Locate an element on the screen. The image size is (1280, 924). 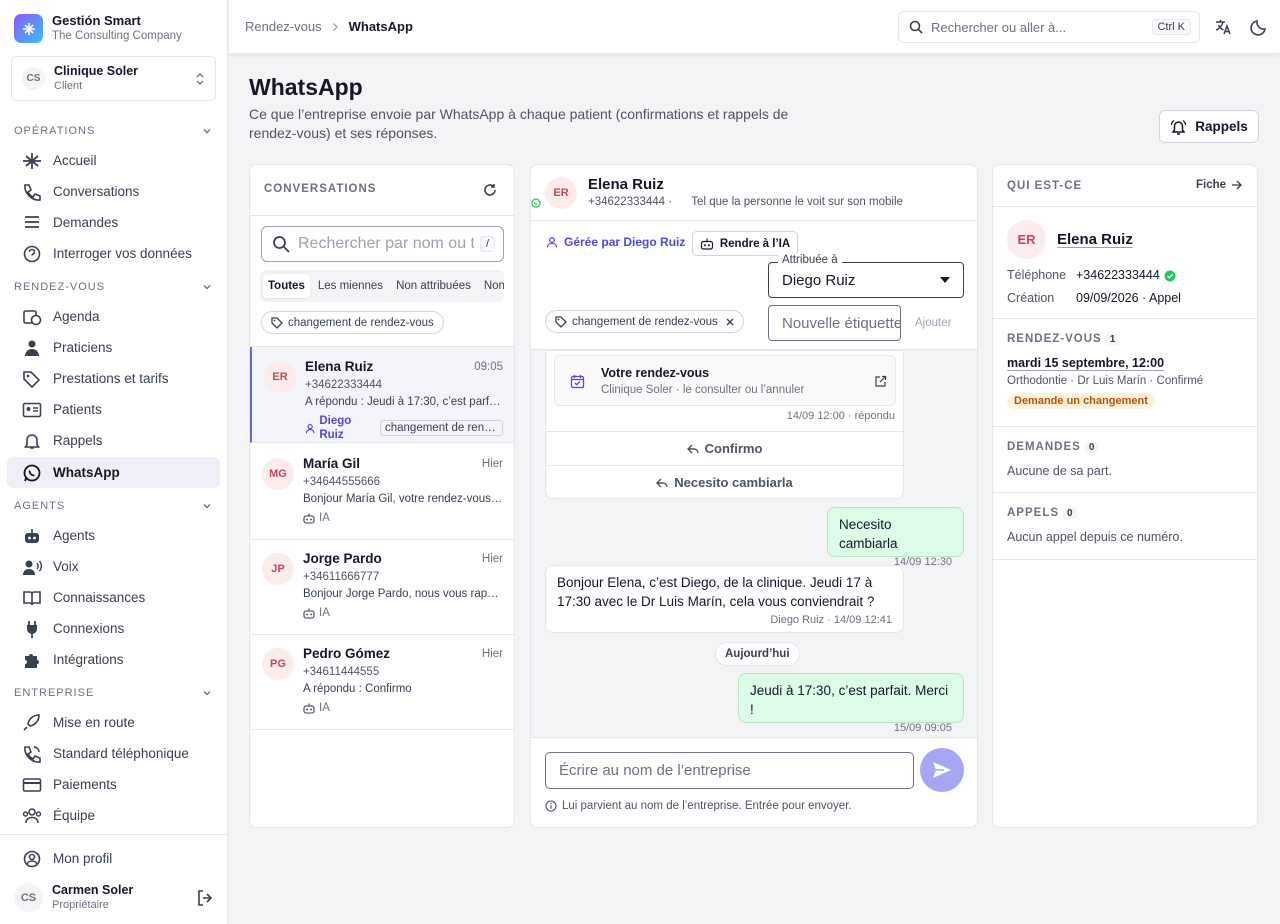
requests-header: DEMANDES 0 is located at coordinates (1053, 447).